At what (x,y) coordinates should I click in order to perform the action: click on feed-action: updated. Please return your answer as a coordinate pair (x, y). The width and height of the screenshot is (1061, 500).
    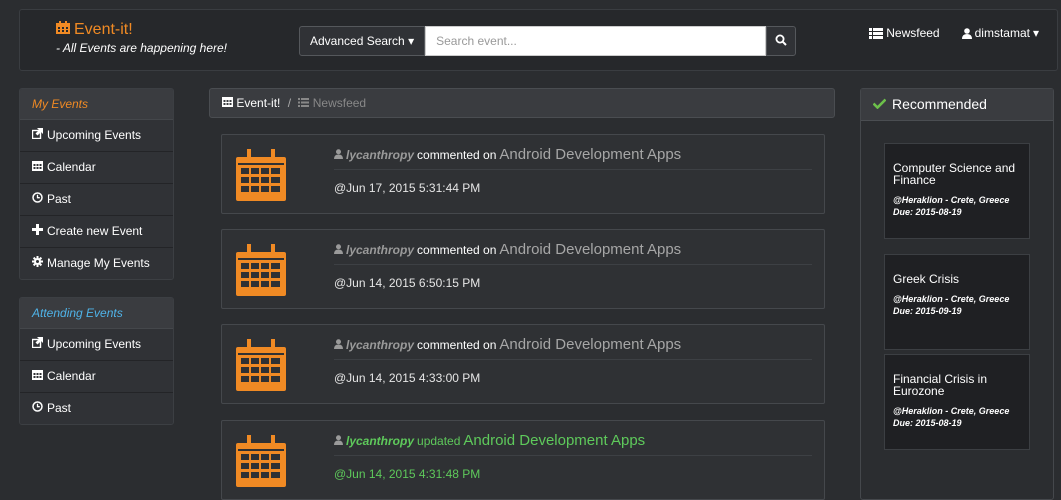
    Looking at the image, I should click on (439, 441).